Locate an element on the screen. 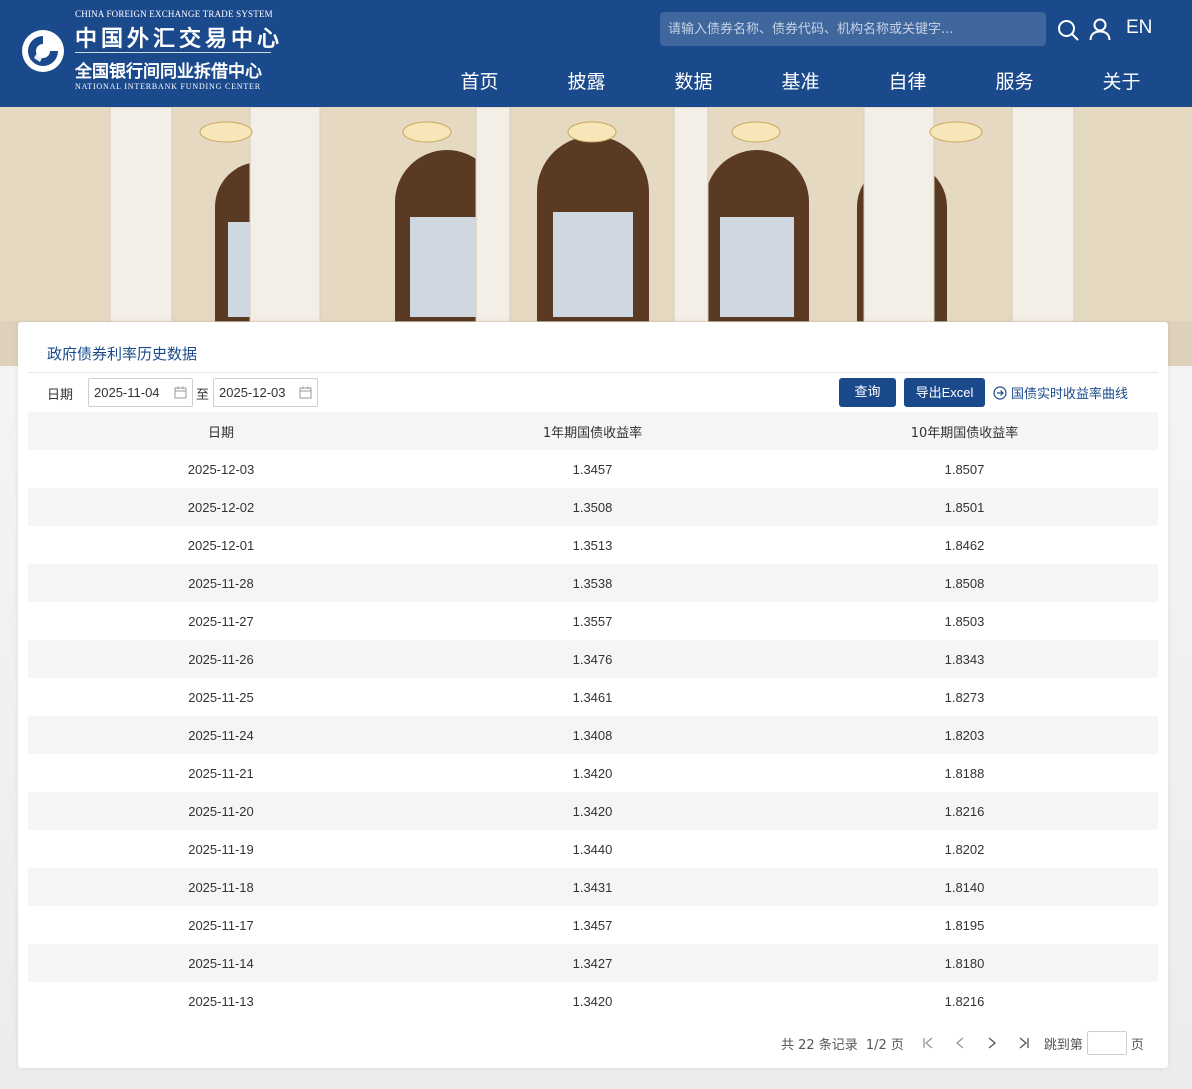 This screenshot has width=1192, height=1089. table-row: 2025-11-26 1.3476 1.8343 is located at coordinates (593, 659).